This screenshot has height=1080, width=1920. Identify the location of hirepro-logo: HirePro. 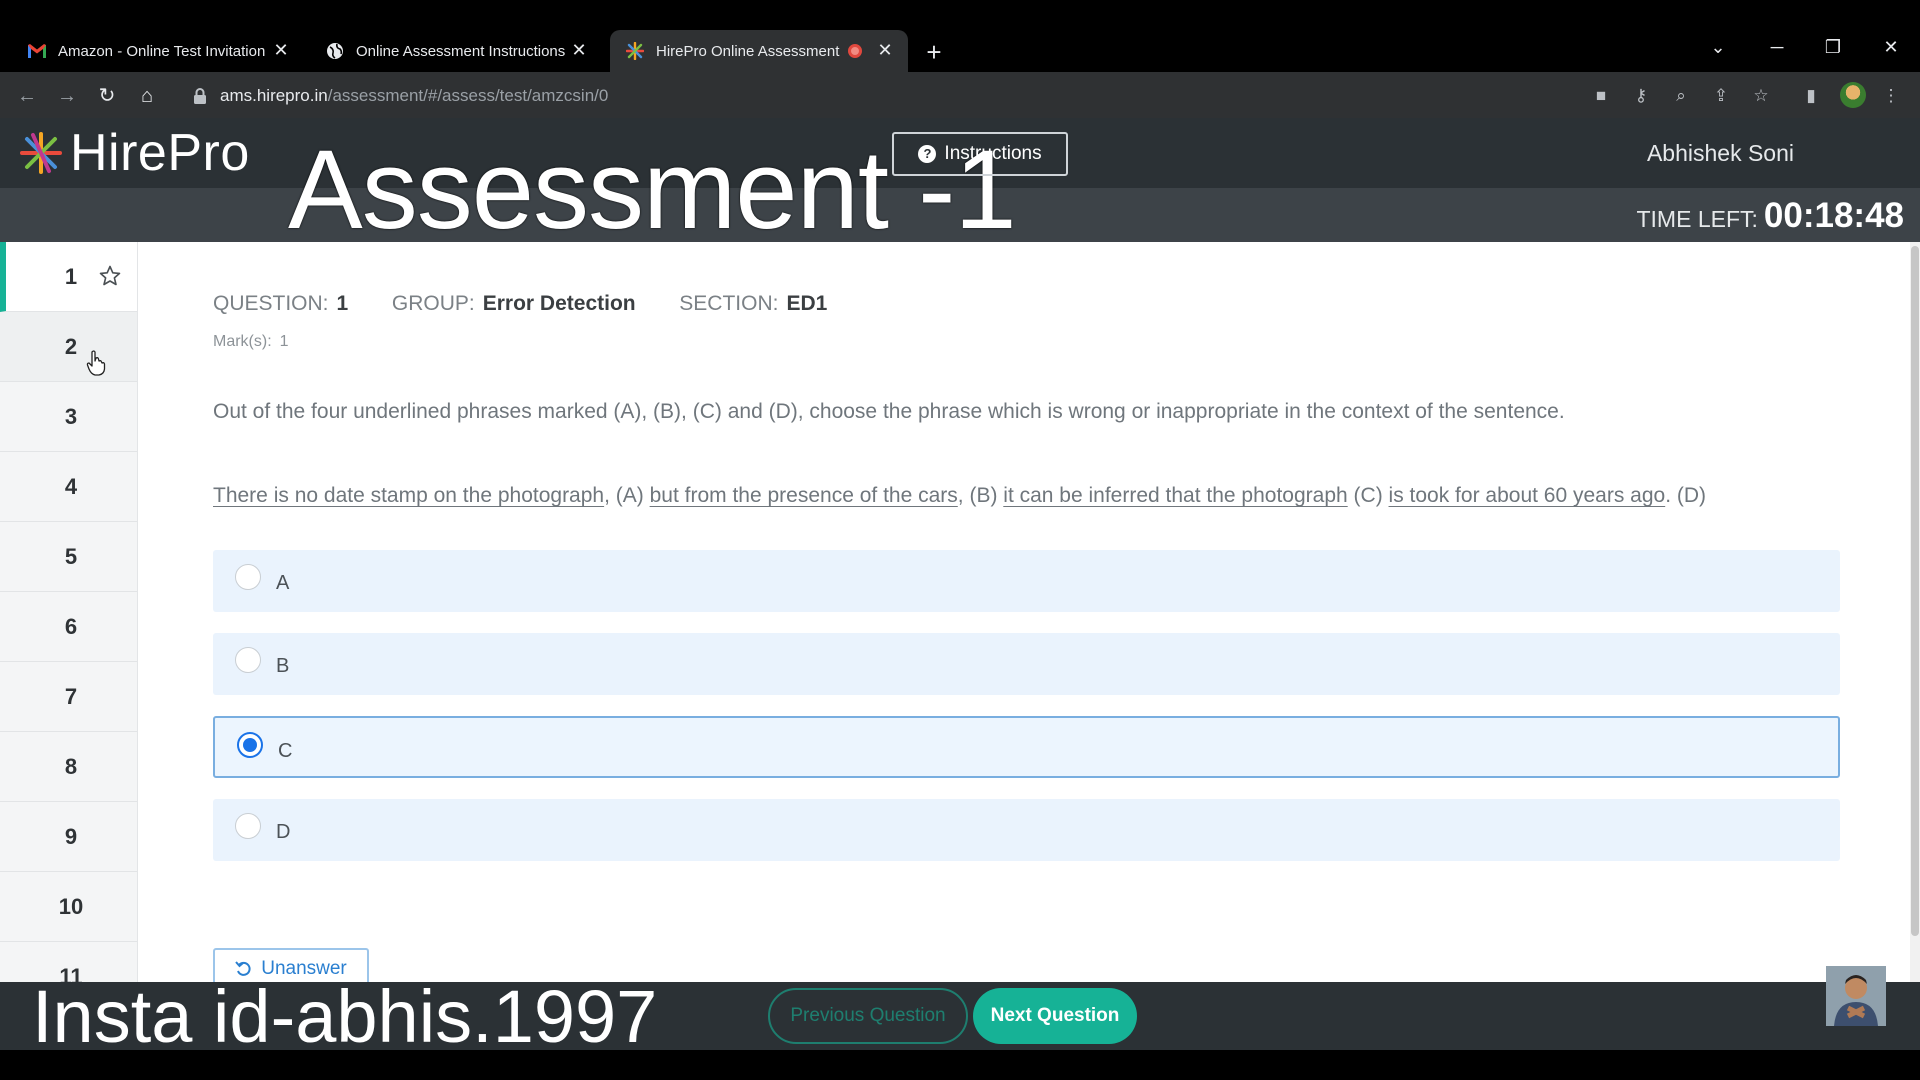
(134, 153).